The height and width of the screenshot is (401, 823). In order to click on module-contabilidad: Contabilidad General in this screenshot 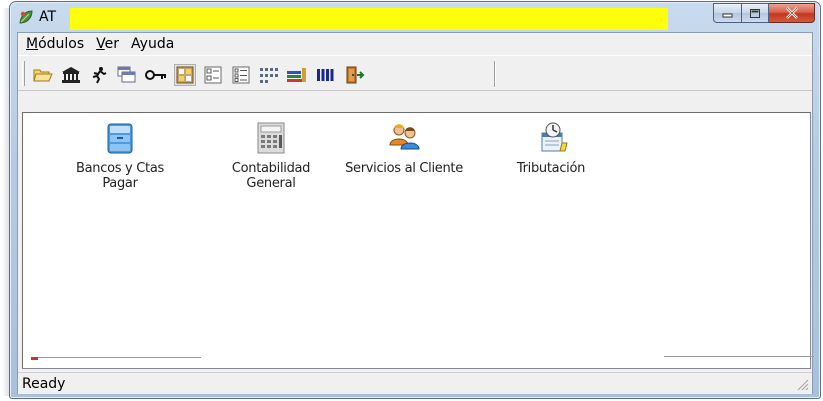, I will do `click(271, 156)`.